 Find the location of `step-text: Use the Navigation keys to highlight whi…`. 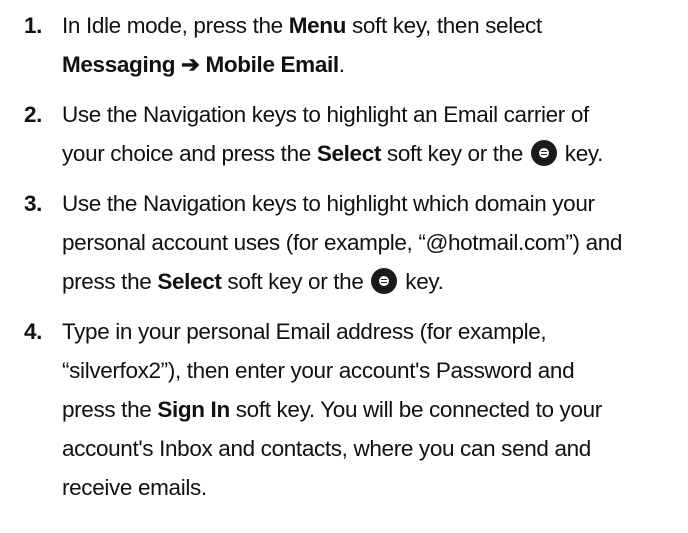

step-text: Use the Navigation keys to highlight whi… is located at coordinates (328, 203).